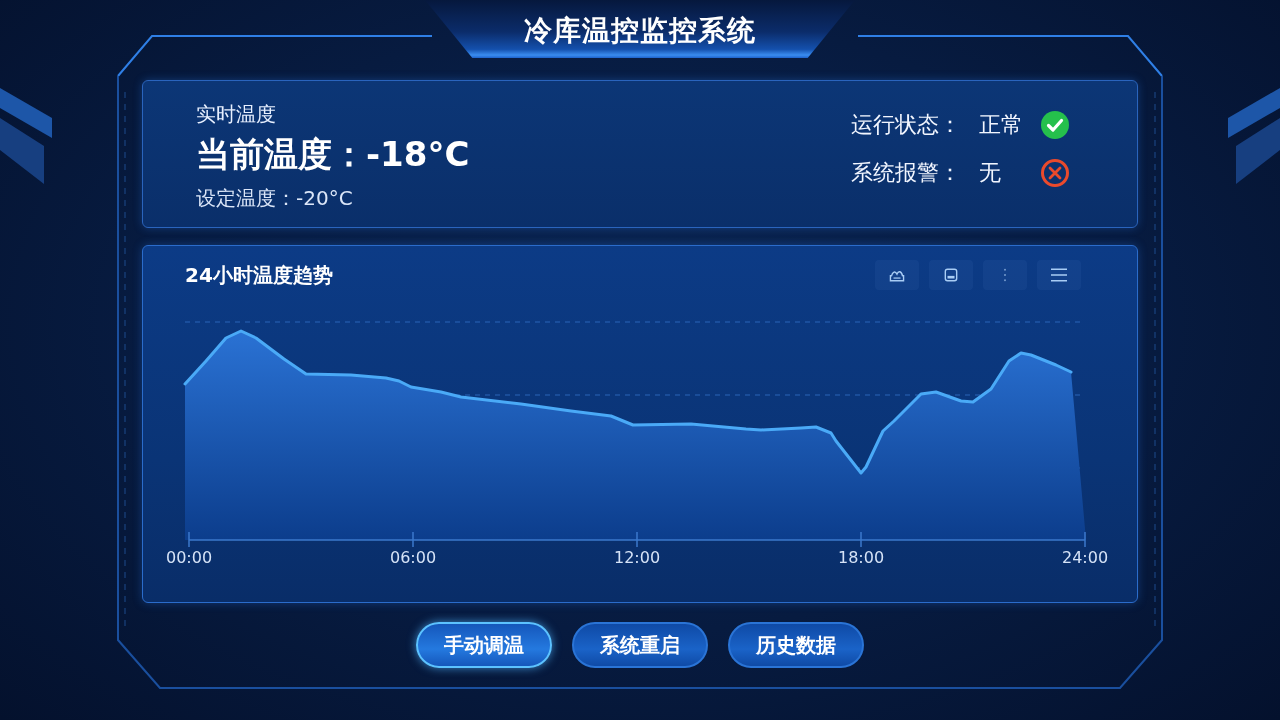  What do you see at coordinates (258, 275) in the screenshot?
I see `chart-title: 24小时温度趋势` at bounding box center [258, 275].